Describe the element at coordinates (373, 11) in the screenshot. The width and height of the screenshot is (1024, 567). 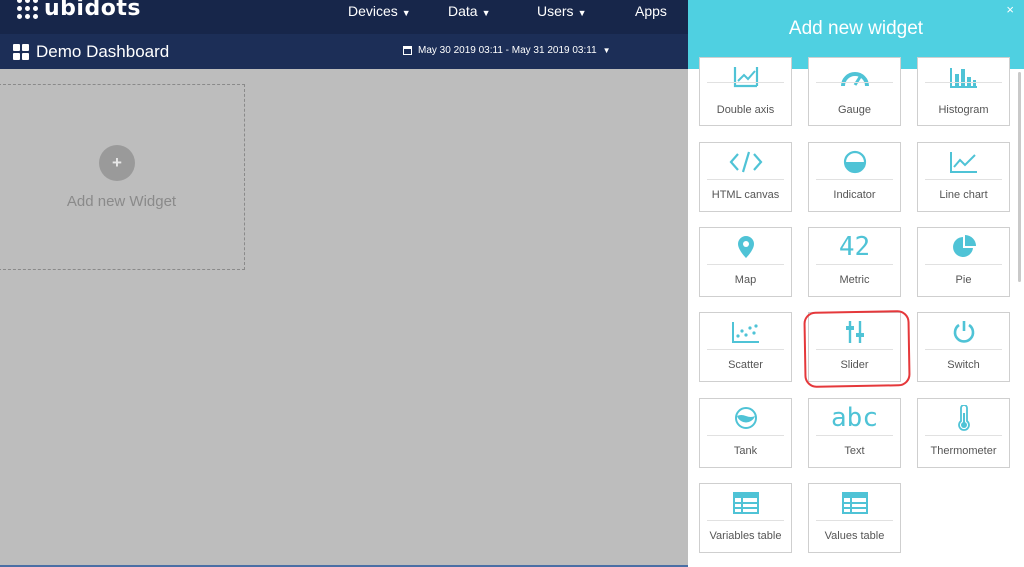
I see `nav-devices-label: Devices` at that location.